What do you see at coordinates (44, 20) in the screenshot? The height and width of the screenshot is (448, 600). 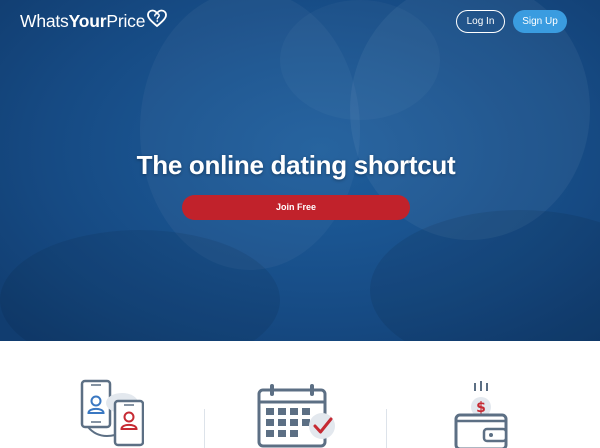 I see `logo-text-whats: Whats` at bounding box center [44, 20].